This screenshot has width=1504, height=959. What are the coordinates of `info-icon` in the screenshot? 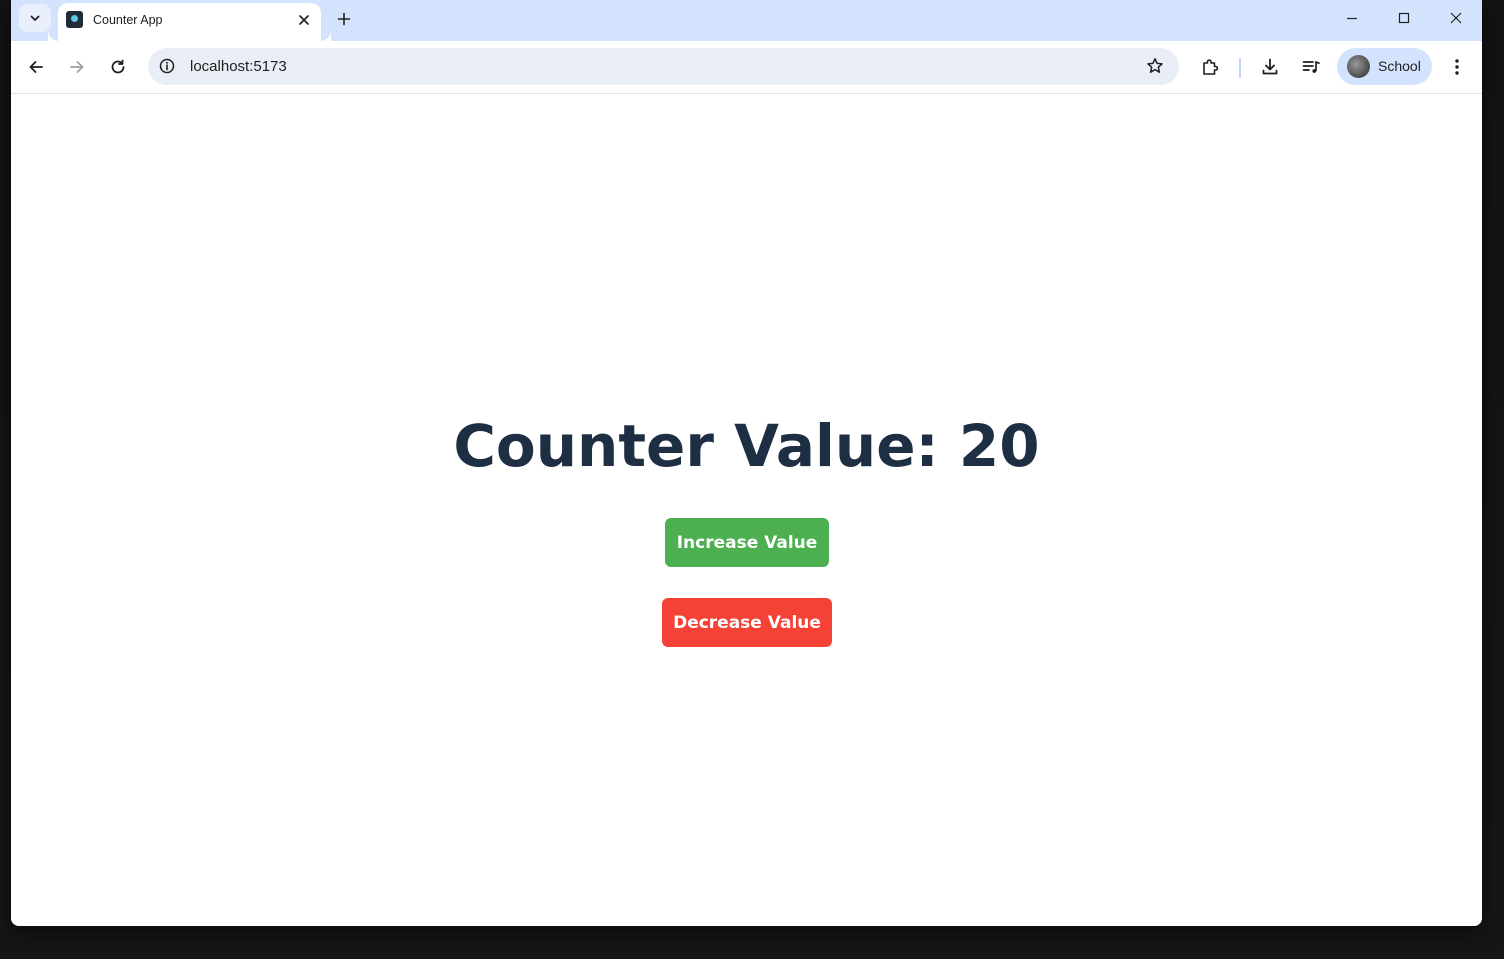 It's located at (167, 66).